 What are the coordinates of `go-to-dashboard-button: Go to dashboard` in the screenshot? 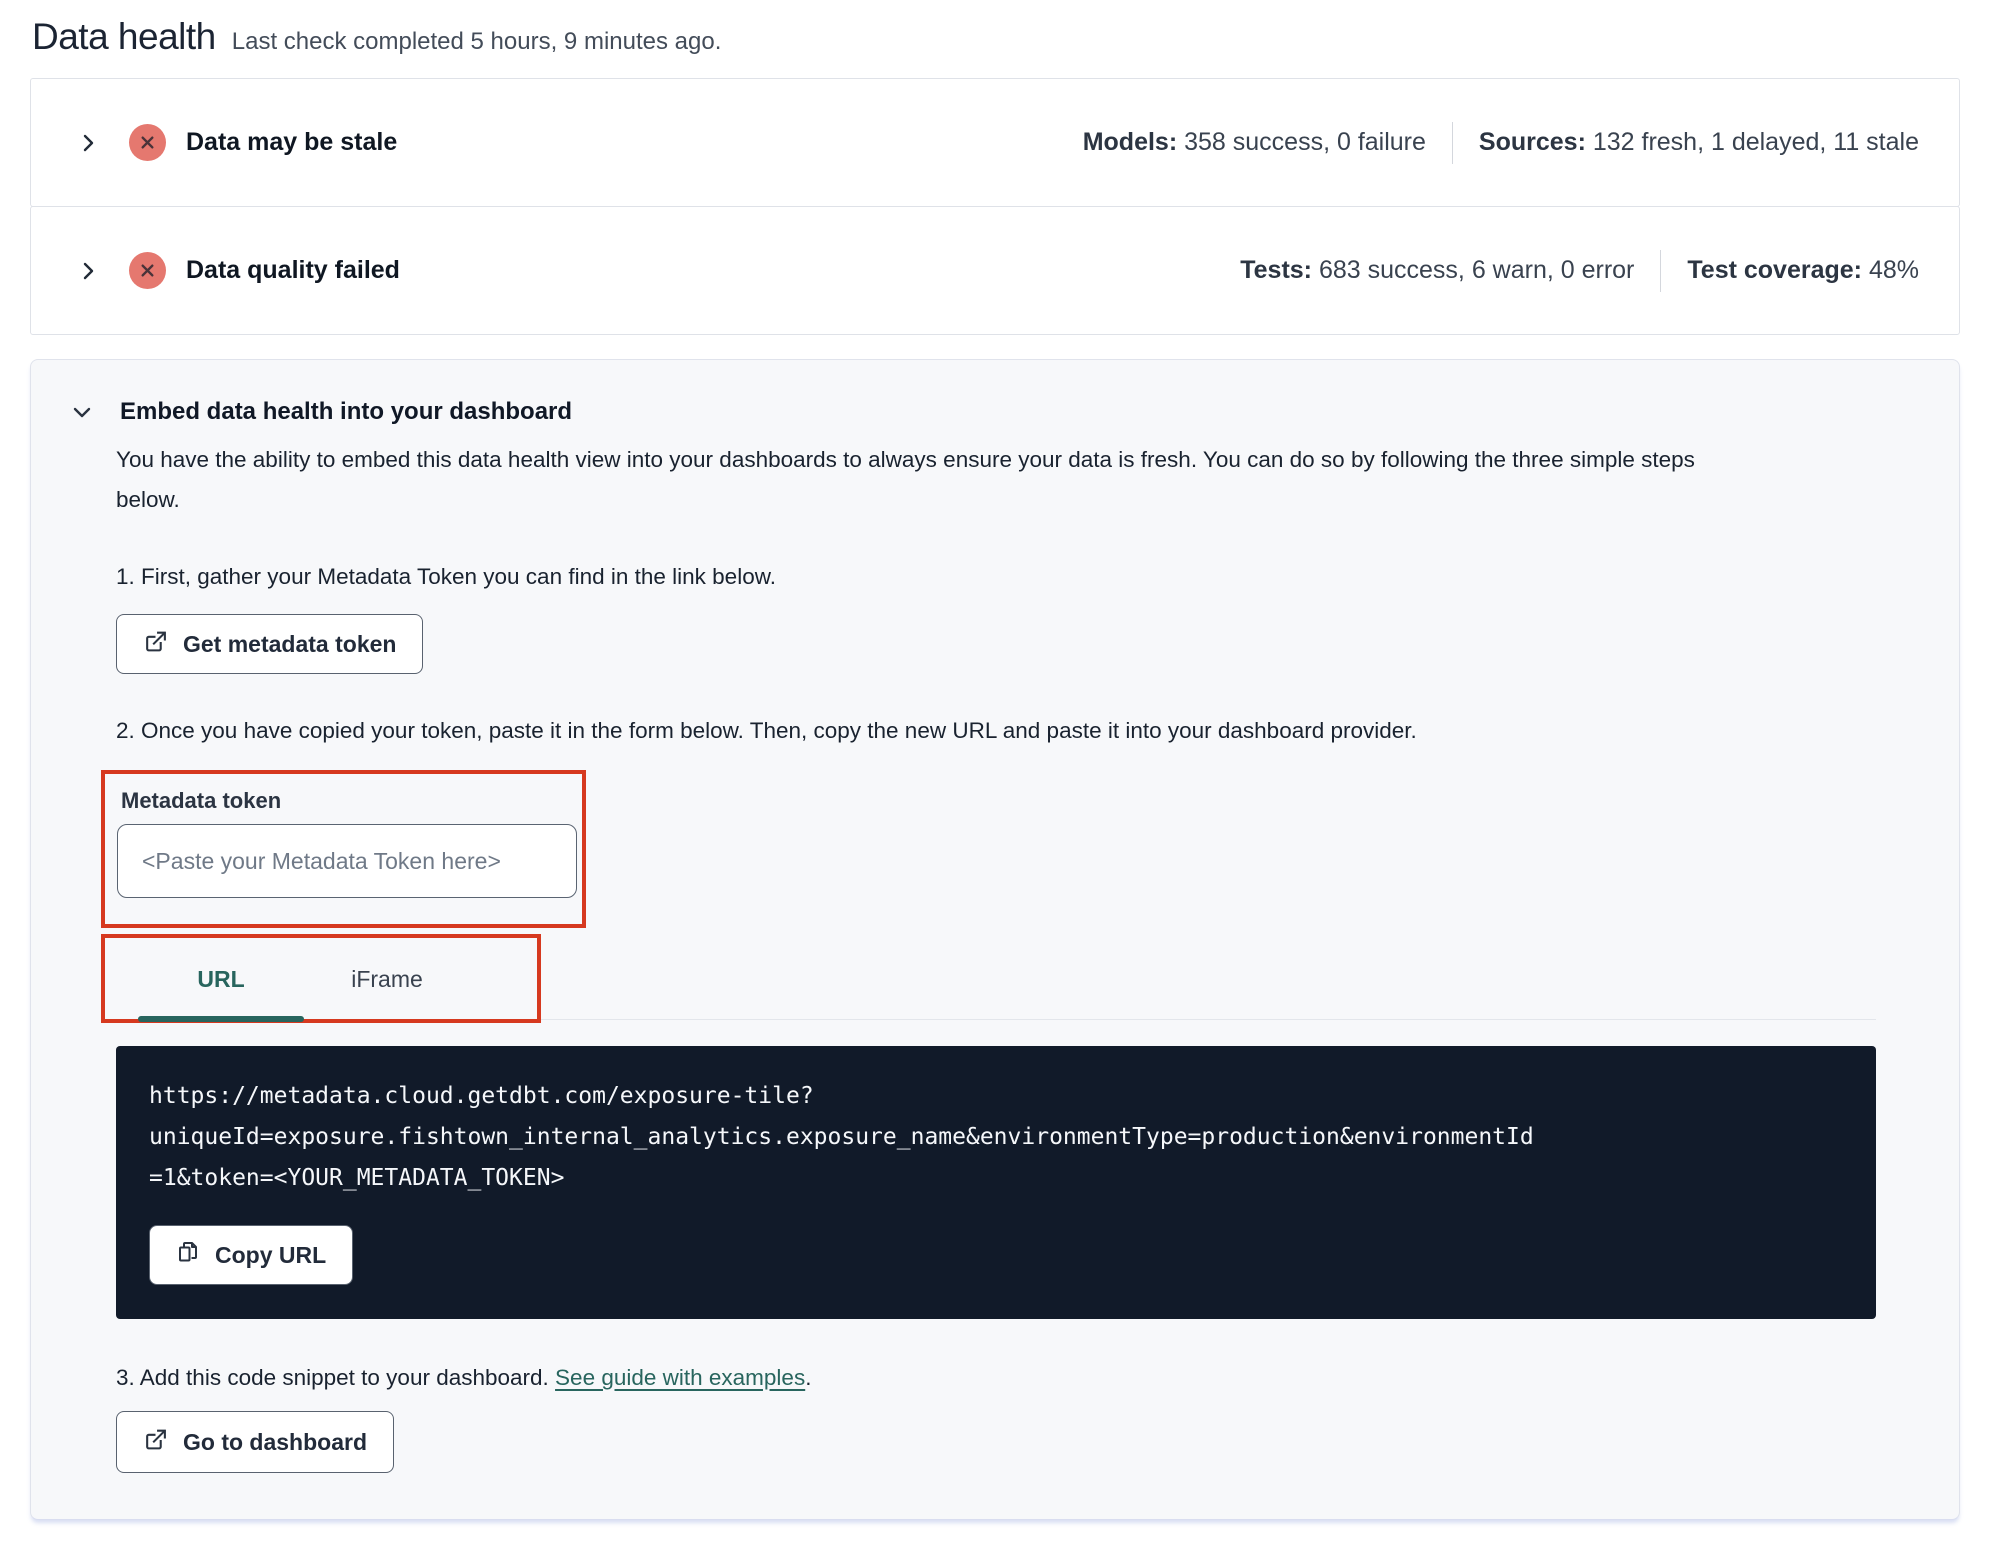 It's located at (255, 1442).